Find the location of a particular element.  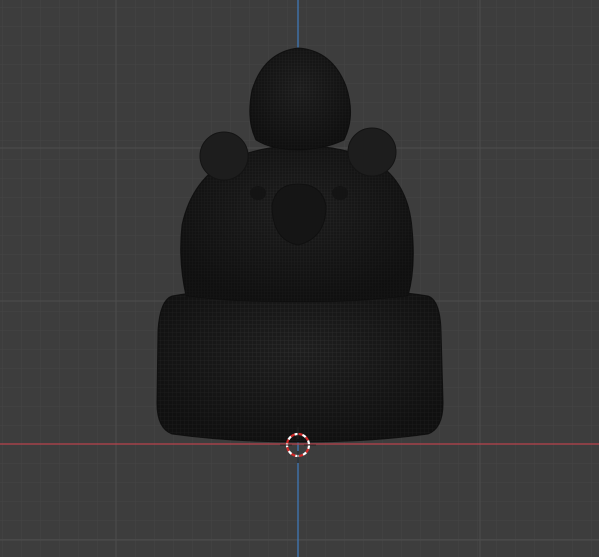

mesh-left-ear is located at coordinates (224, 156).